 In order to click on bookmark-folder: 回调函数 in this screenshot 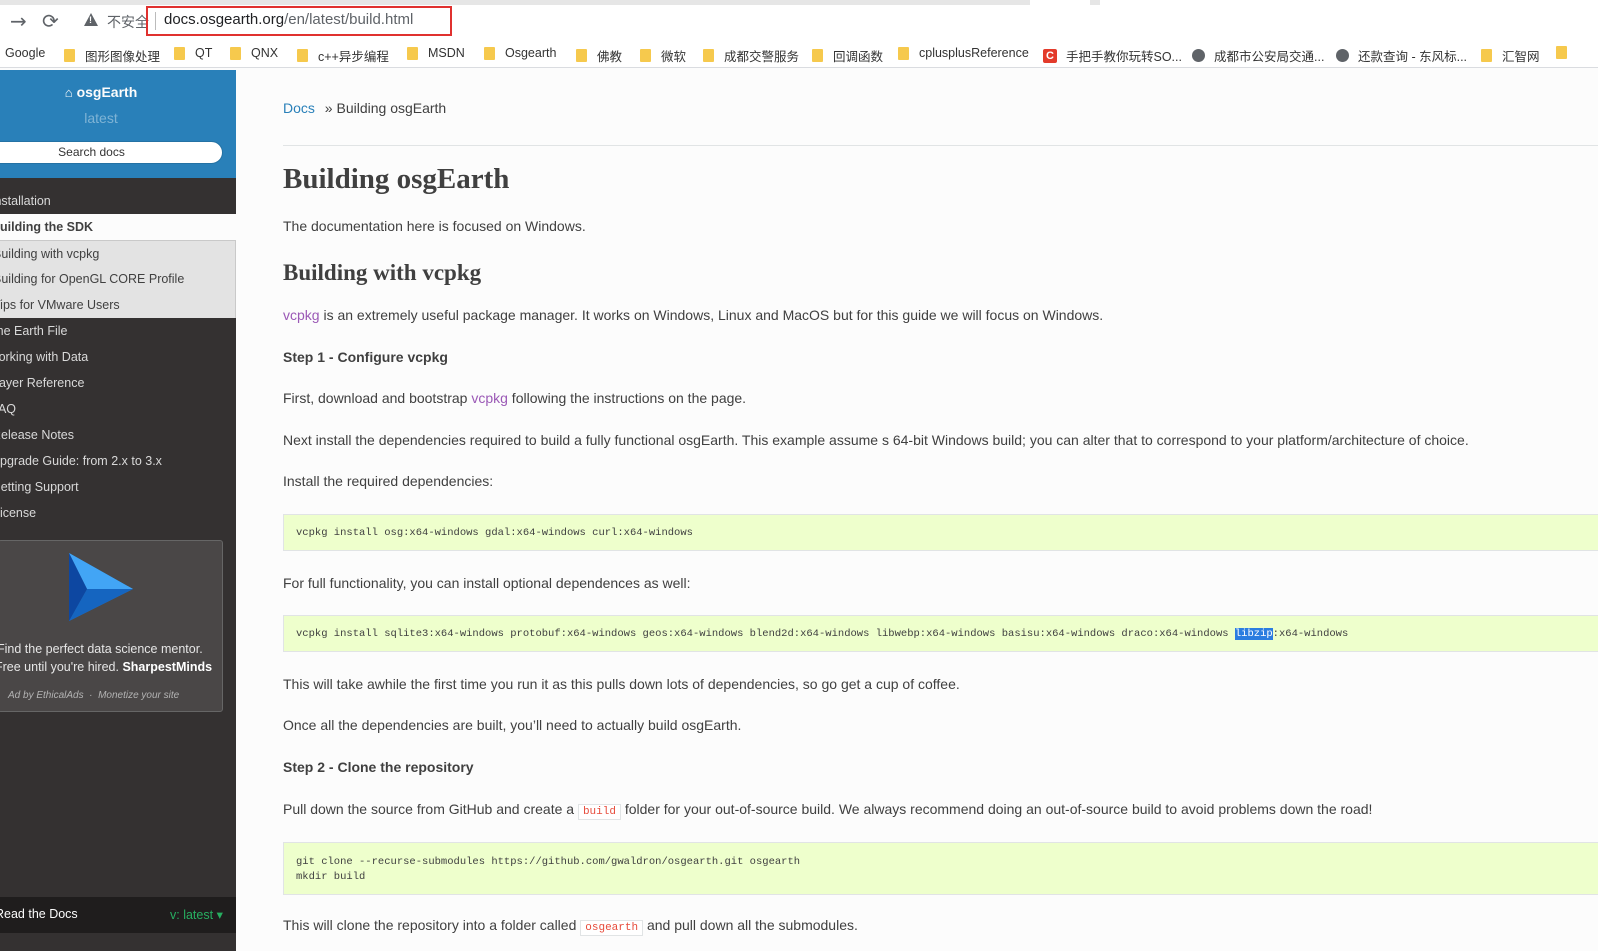, I will do `click(847, 55)`.